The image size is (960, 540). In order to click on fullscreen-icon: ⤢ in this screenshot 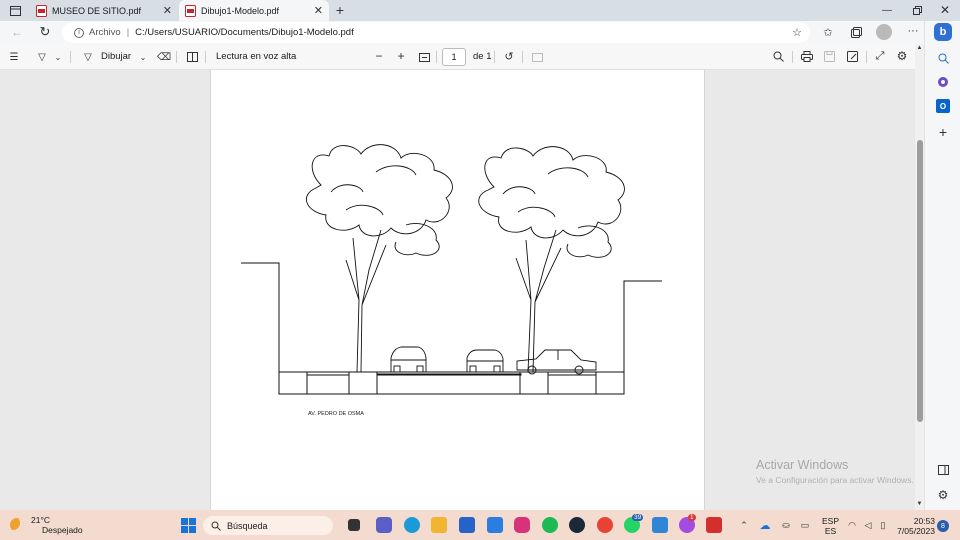, I will do `click(880, 56)`.